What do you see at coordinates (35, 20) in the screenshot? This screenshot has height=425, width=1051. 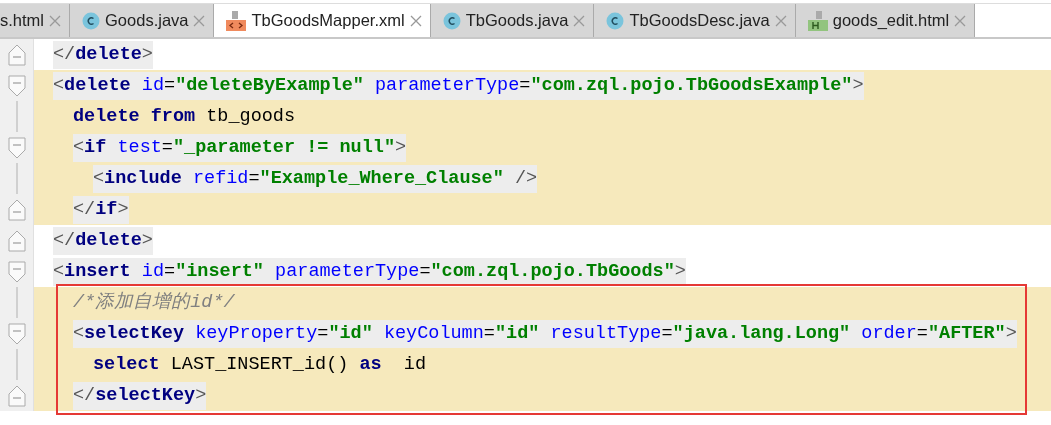 I see `editor-tab: s.html` at bounding box center [35, 20].